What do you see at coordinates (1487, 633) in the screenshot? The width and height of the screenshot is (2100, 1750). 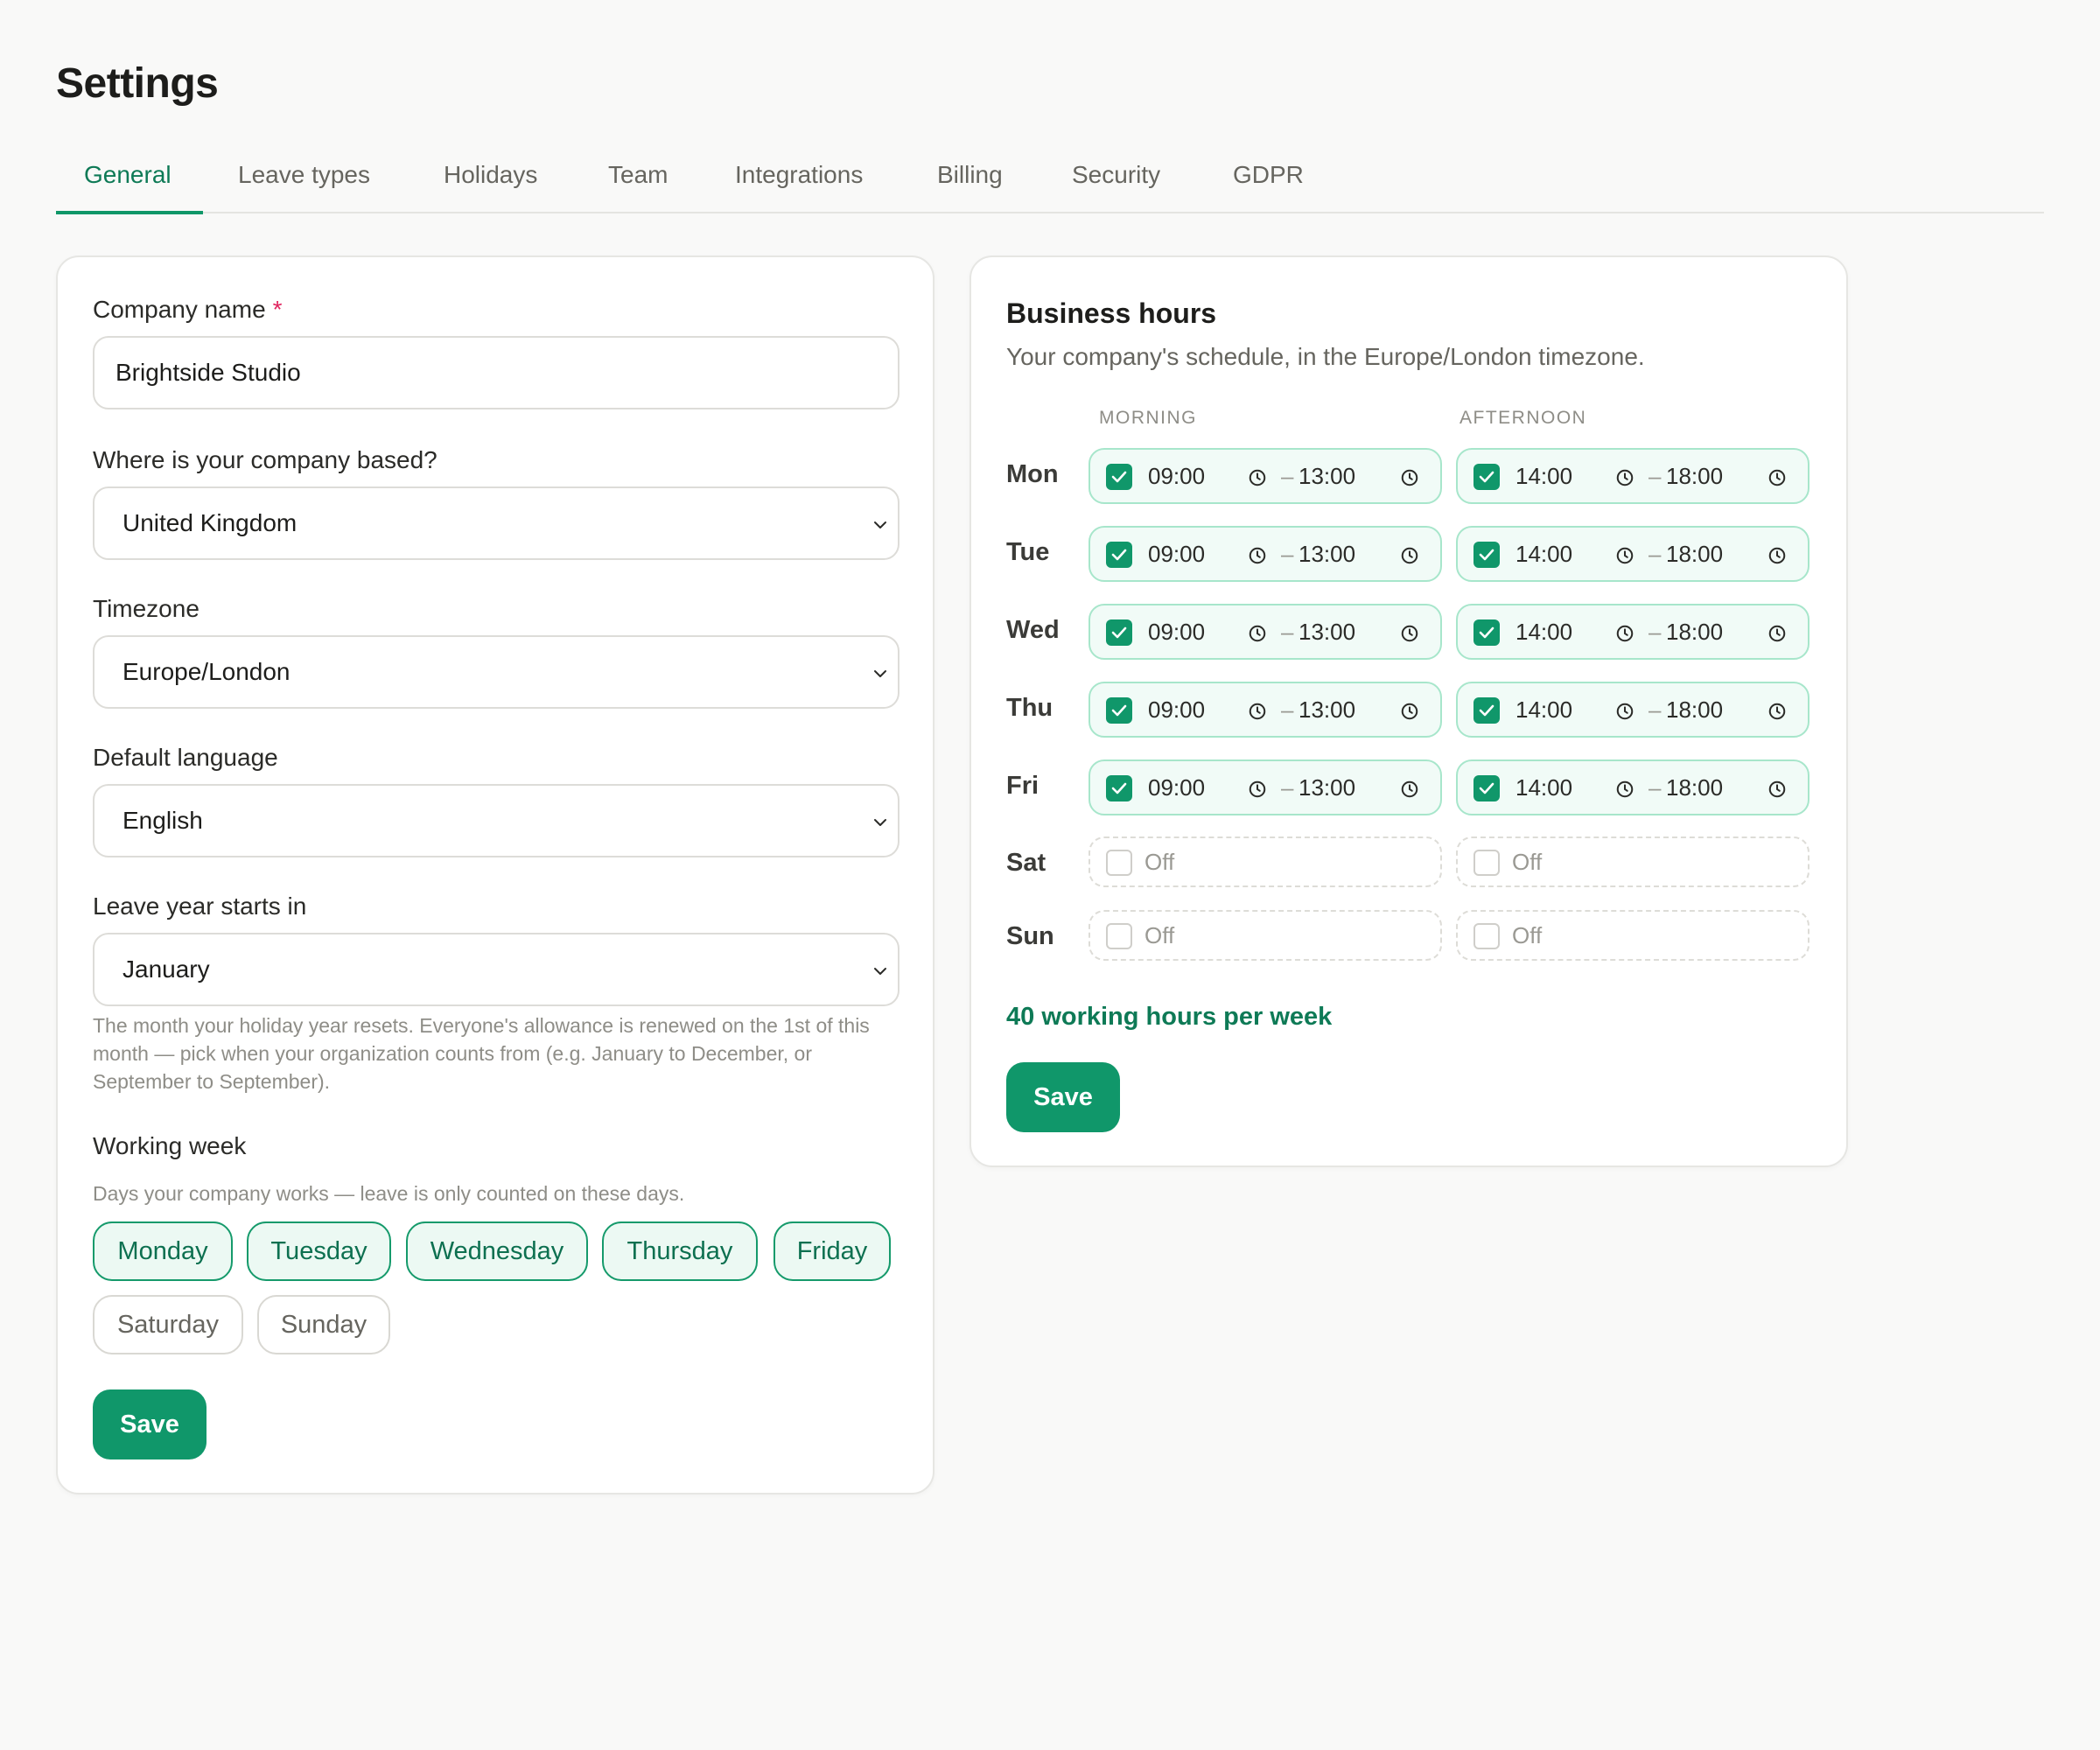 I see `afternoon-checkbox-wed` at bounding box center [1487, 633].